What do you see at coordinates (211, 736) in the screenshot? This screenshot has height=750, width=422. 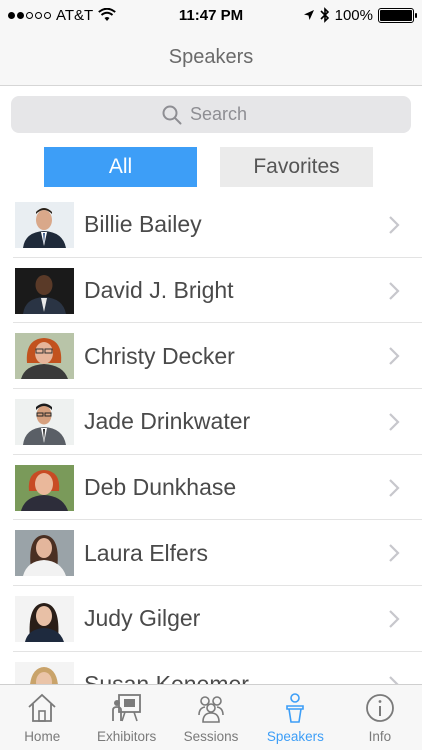 I see `tab-label: Sessions` at bounding box center [211, 736].